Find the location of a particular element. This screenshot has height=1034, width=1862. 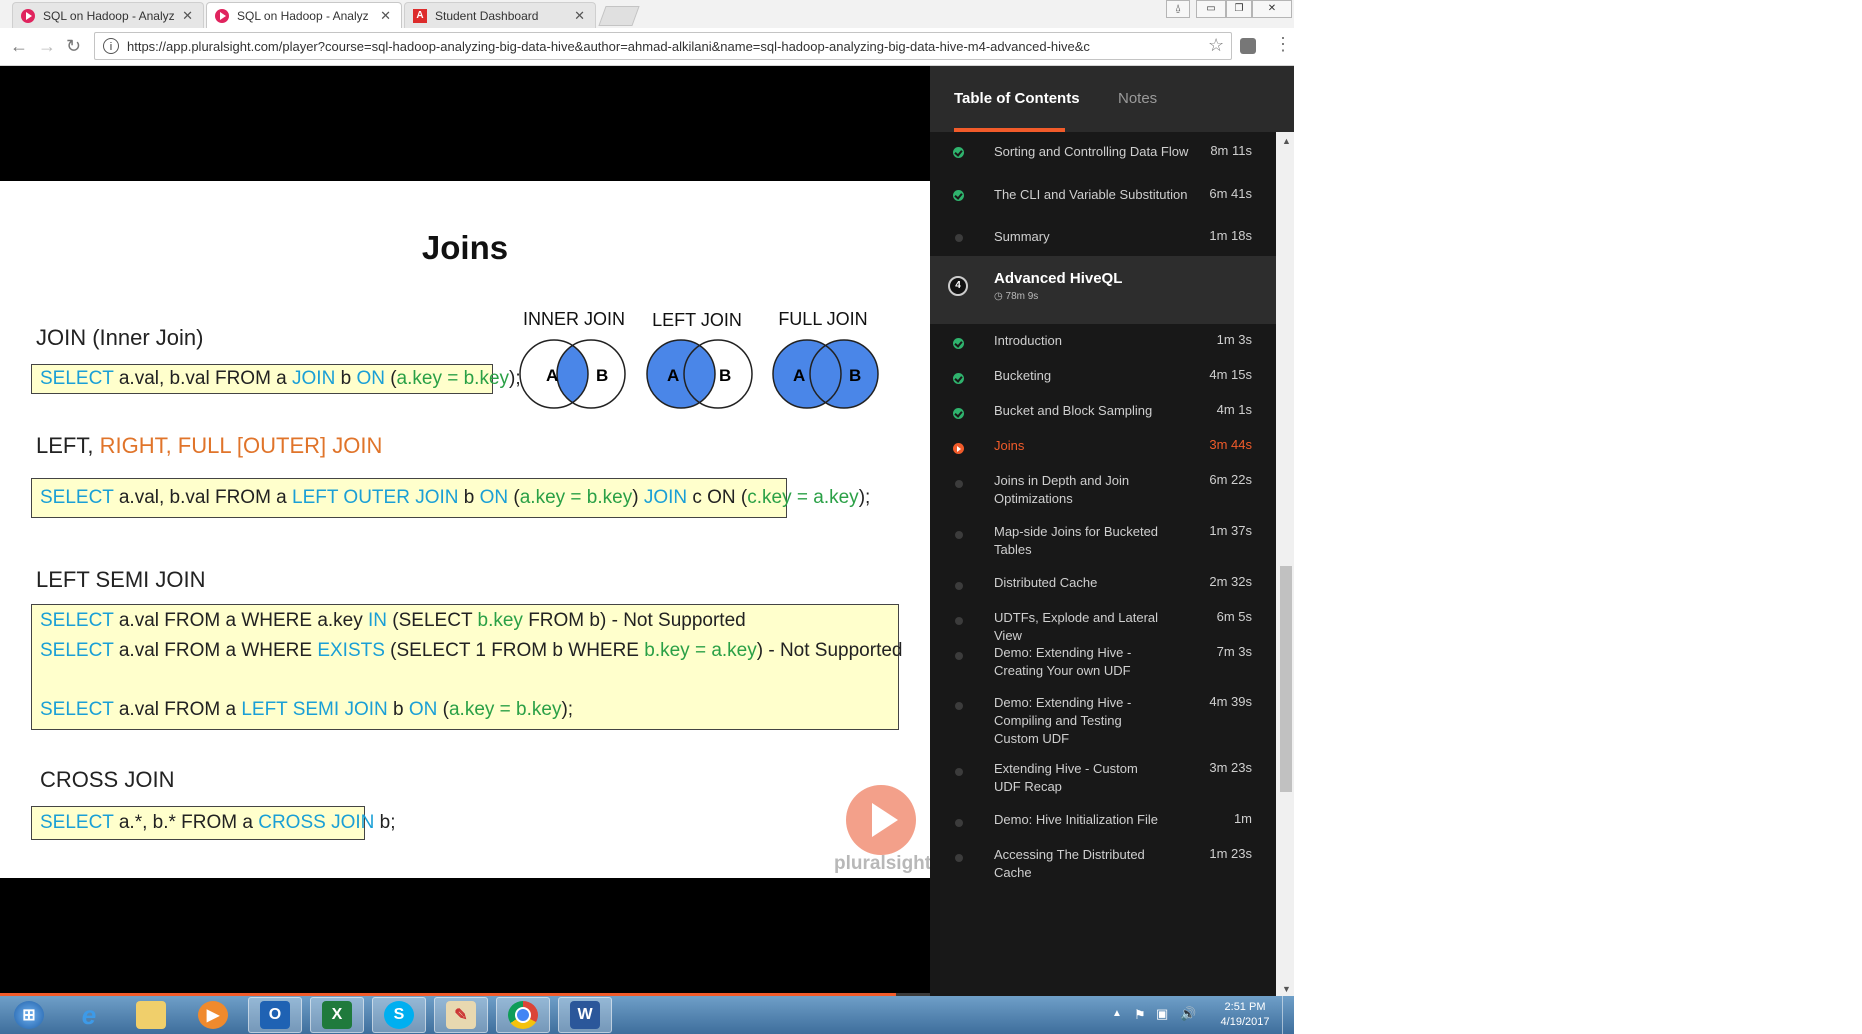

toc-item: UDTFs, Explode and Lateral View 6m 5s is located at coordinates (1103, 622).